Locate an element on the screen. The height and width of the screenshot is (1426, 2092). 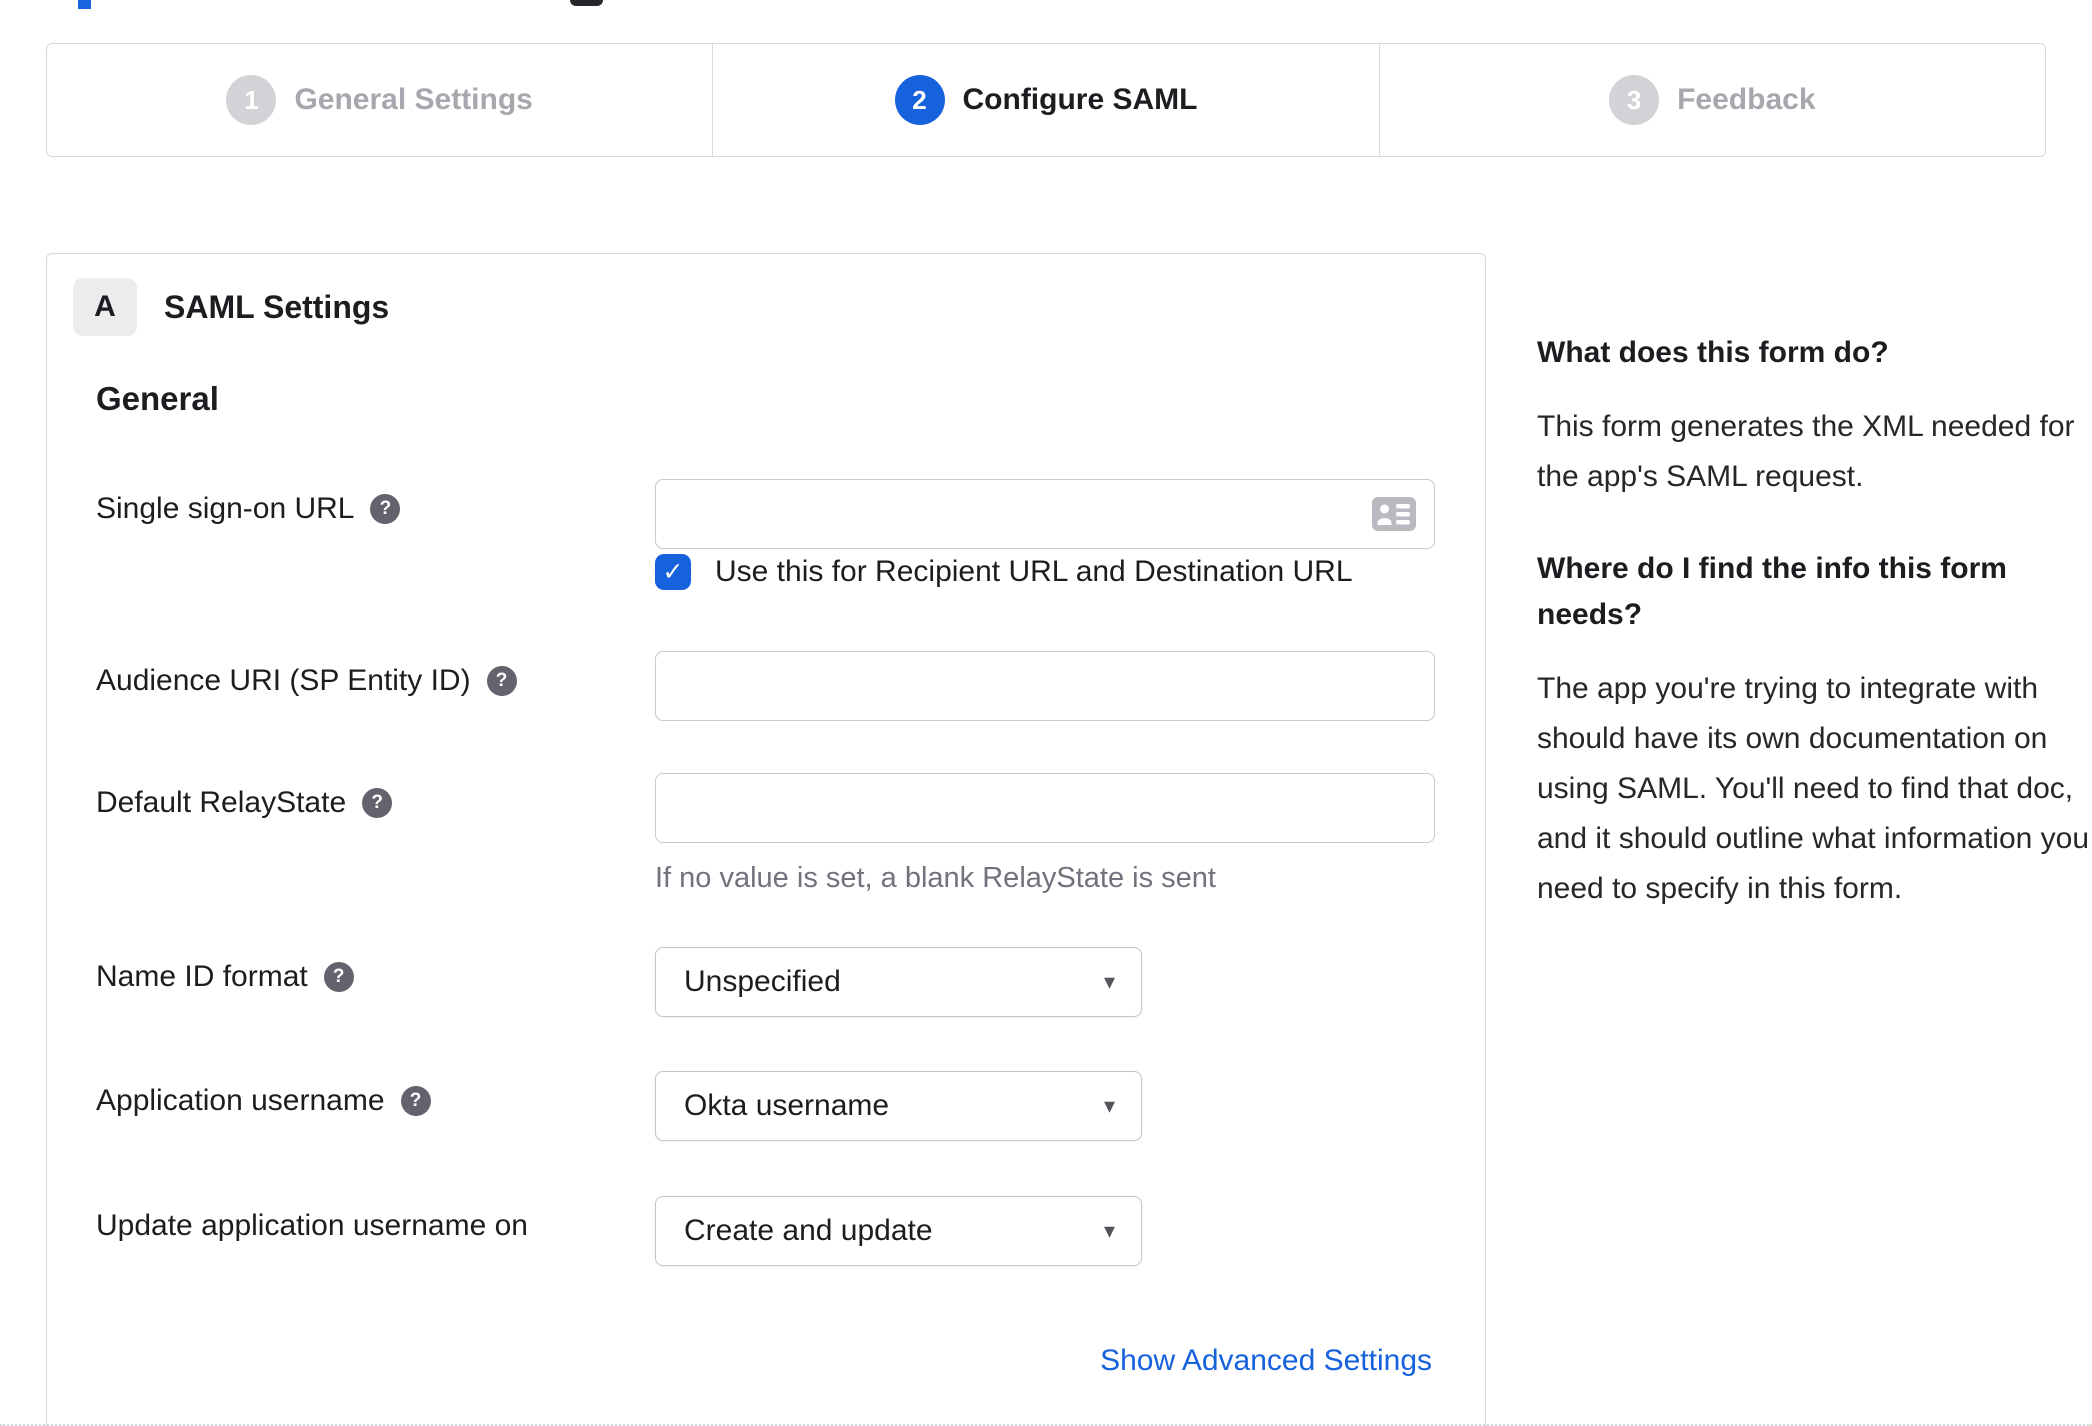
stepper-step-general-settings: 1 General Settings is located at coordinates (379, 100).